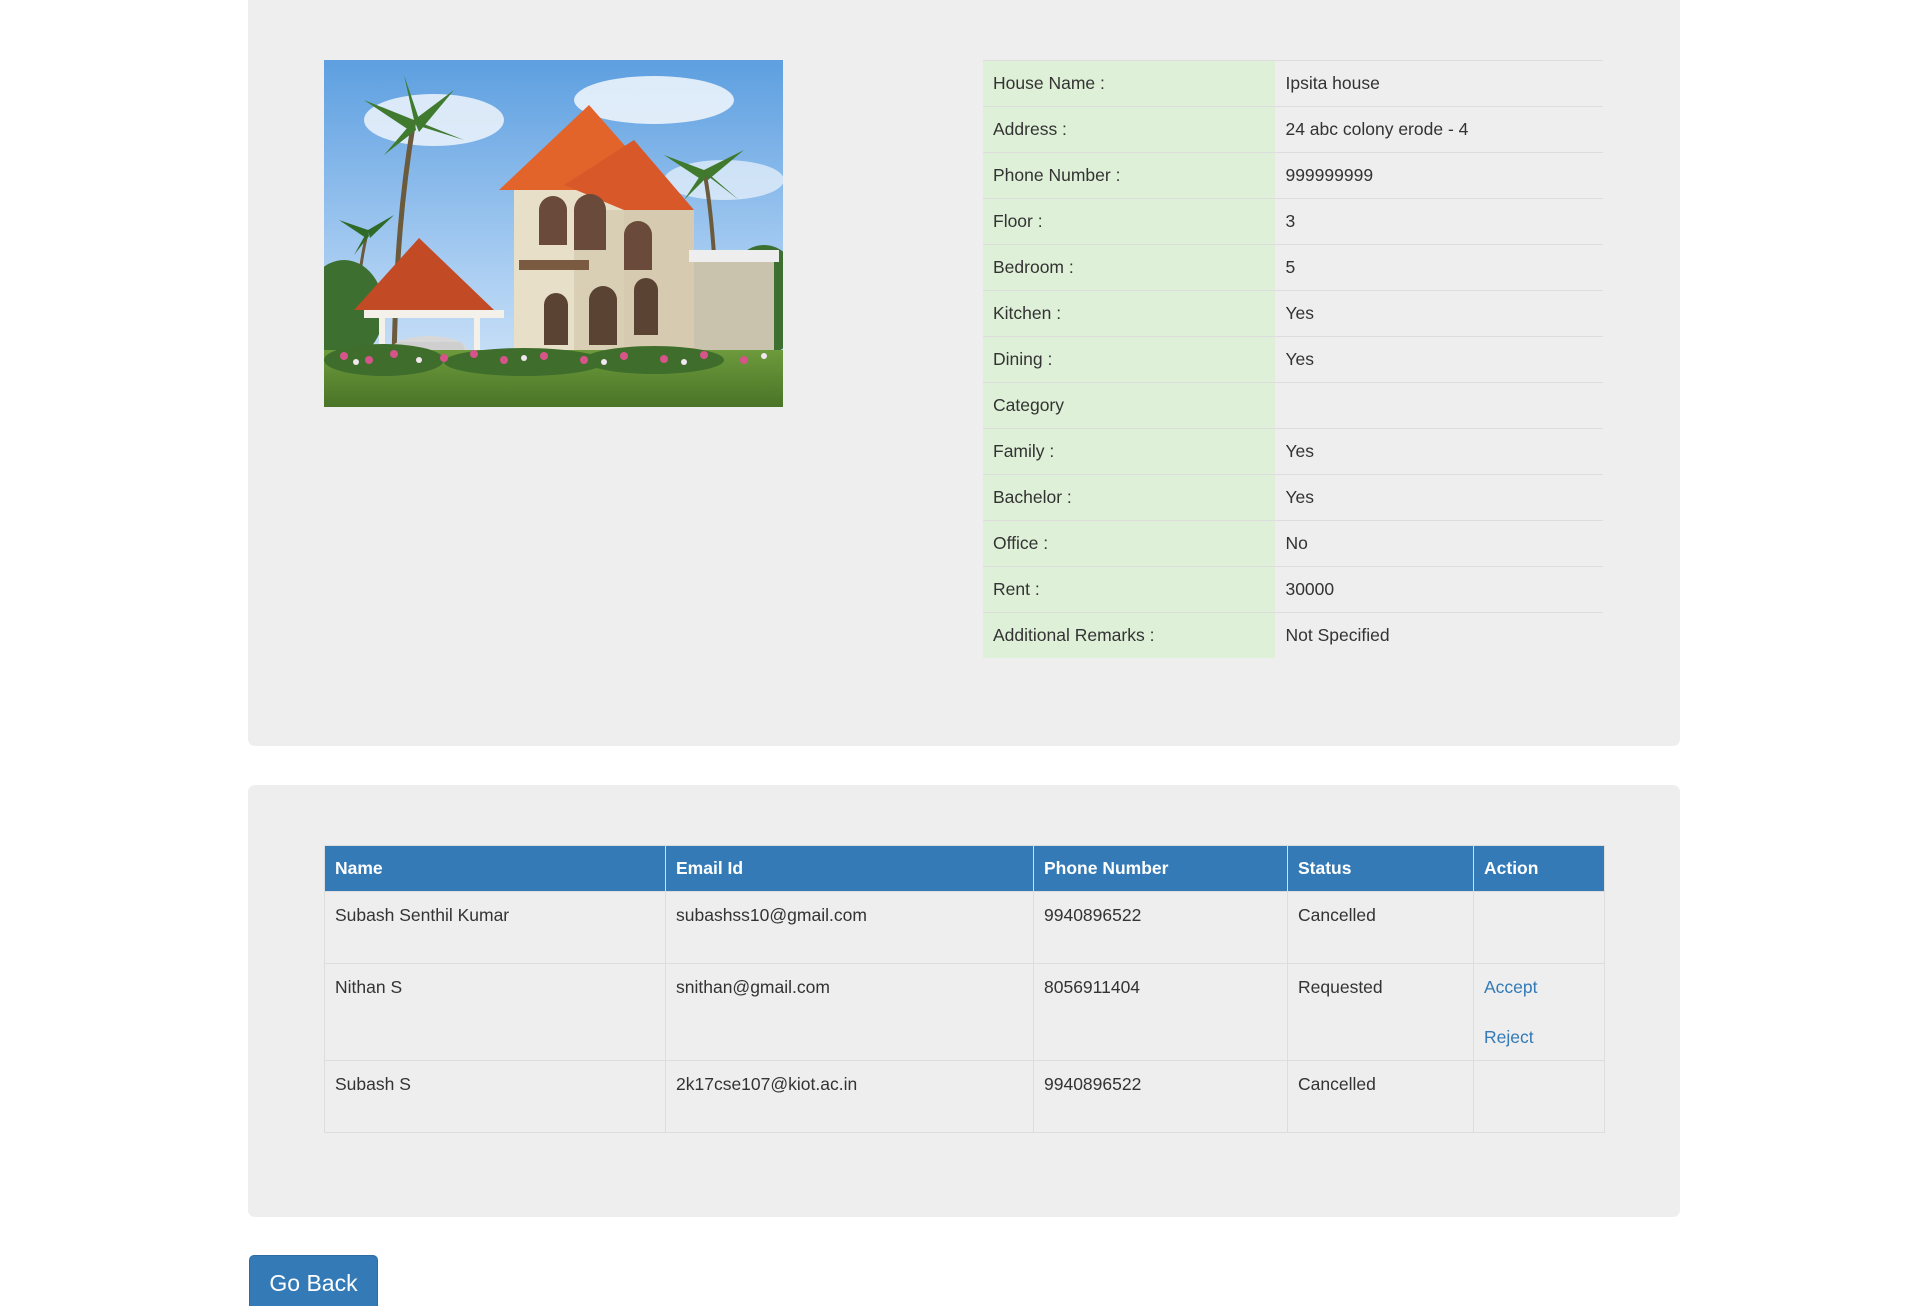 The image size is (1920, 1306). What do you see at coordinates (1129, 589) in the screenshot?
I see `detail-label: Rent :` at bounding box center [1129, 589].